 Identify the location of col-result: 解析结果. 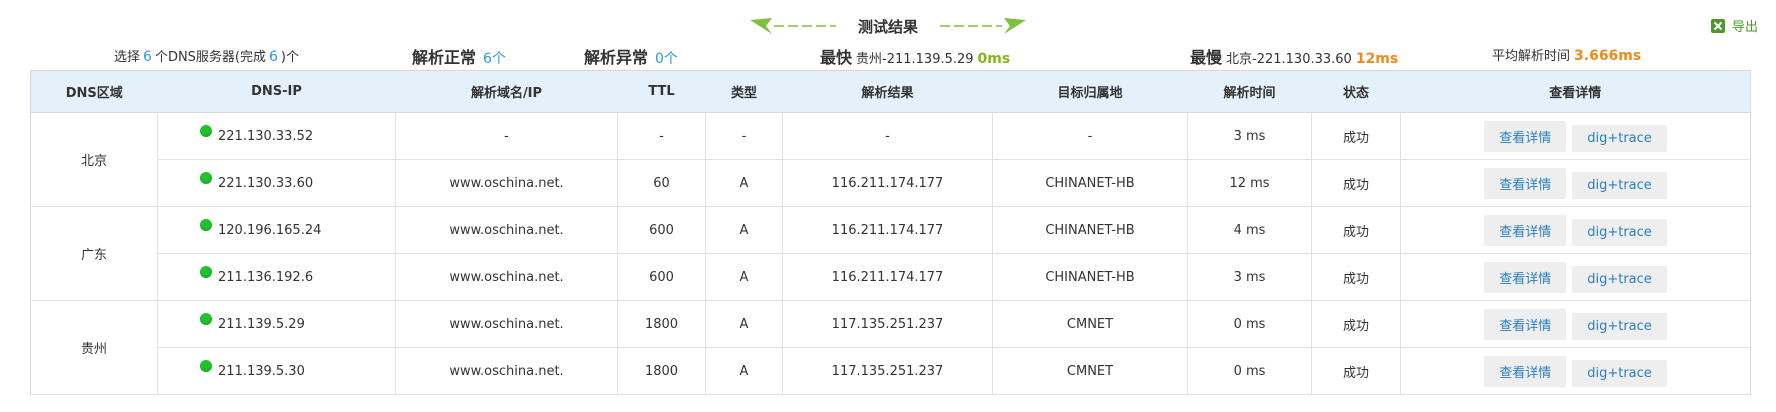
(887, 91).